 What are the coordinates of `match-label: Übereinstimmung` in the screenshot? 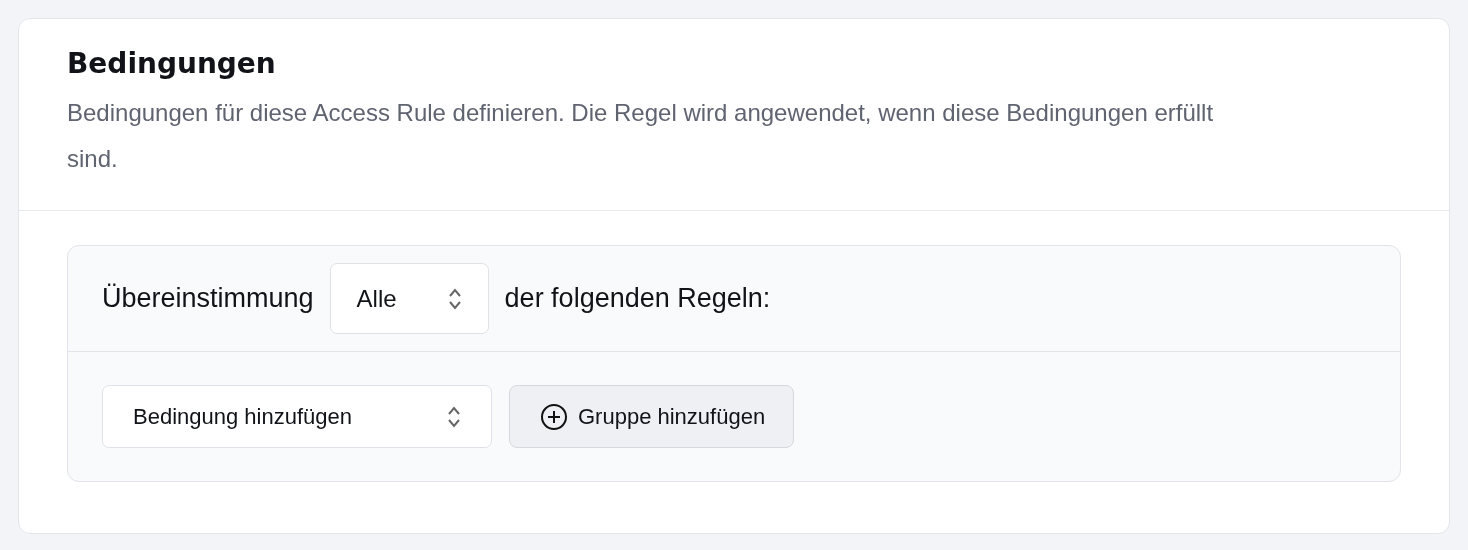 It's located at (208, 298).